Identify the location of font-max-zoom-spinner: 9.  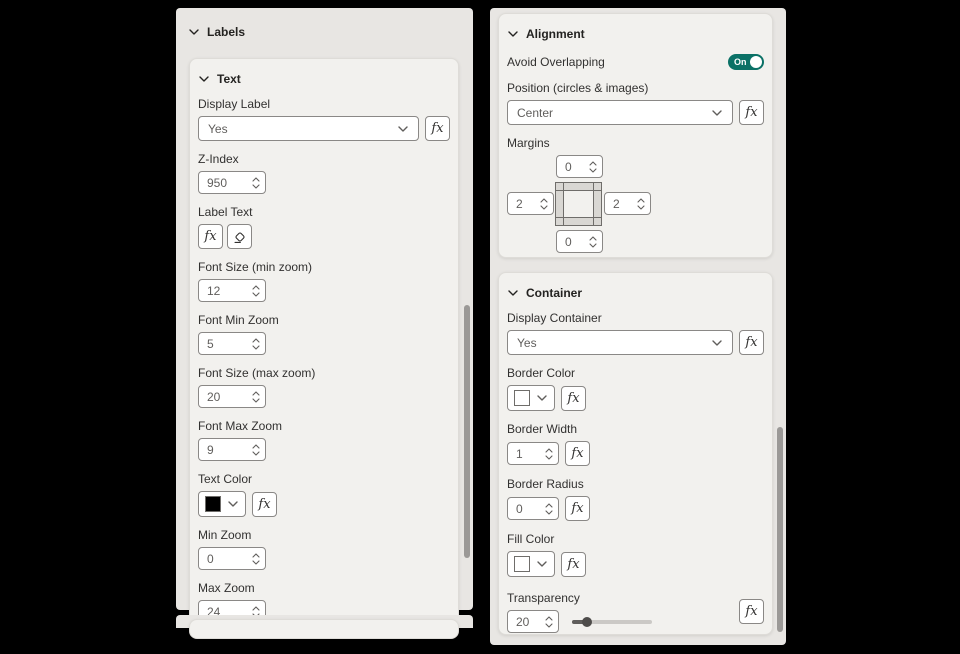
(232, 449).